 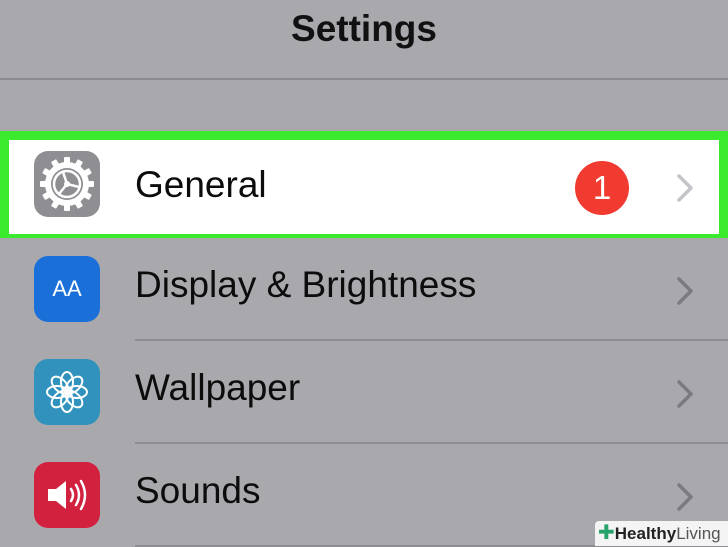 I want to click on text-size-glyph: AA, so click(x=67, y=288).